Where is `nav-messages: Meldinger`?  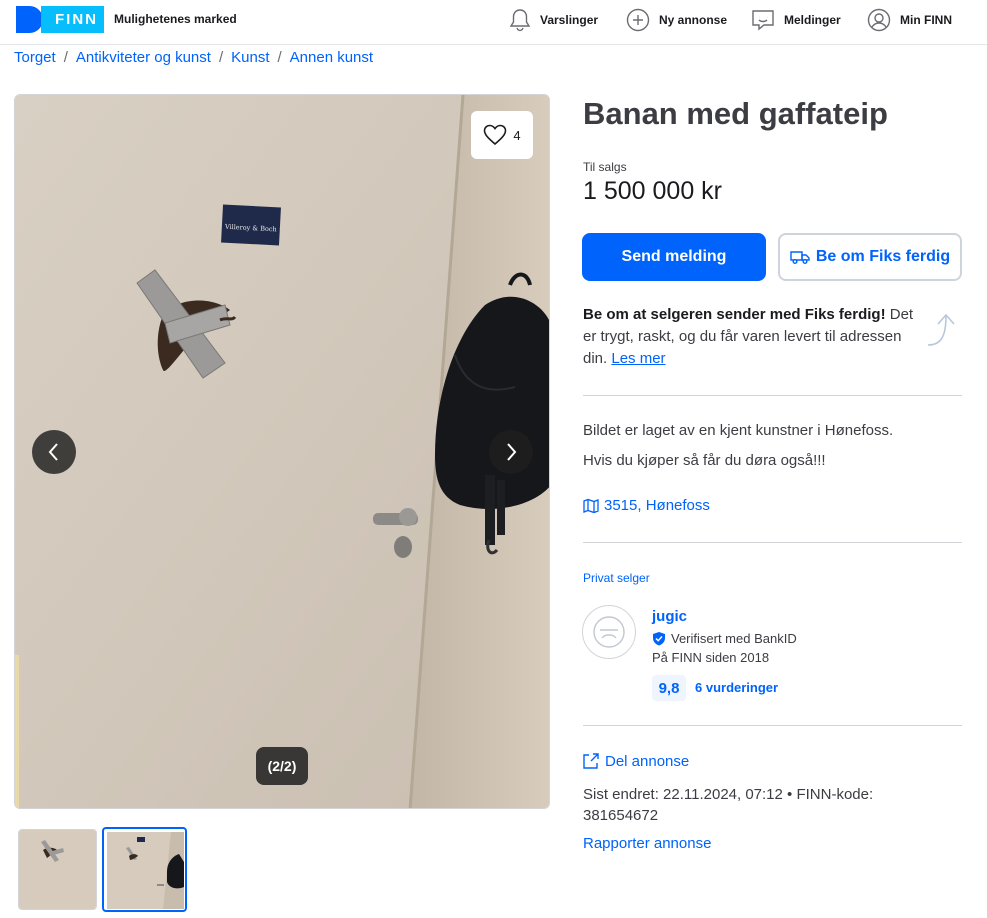
nav-messages: Meldinger is located at coordinates (796, 20).